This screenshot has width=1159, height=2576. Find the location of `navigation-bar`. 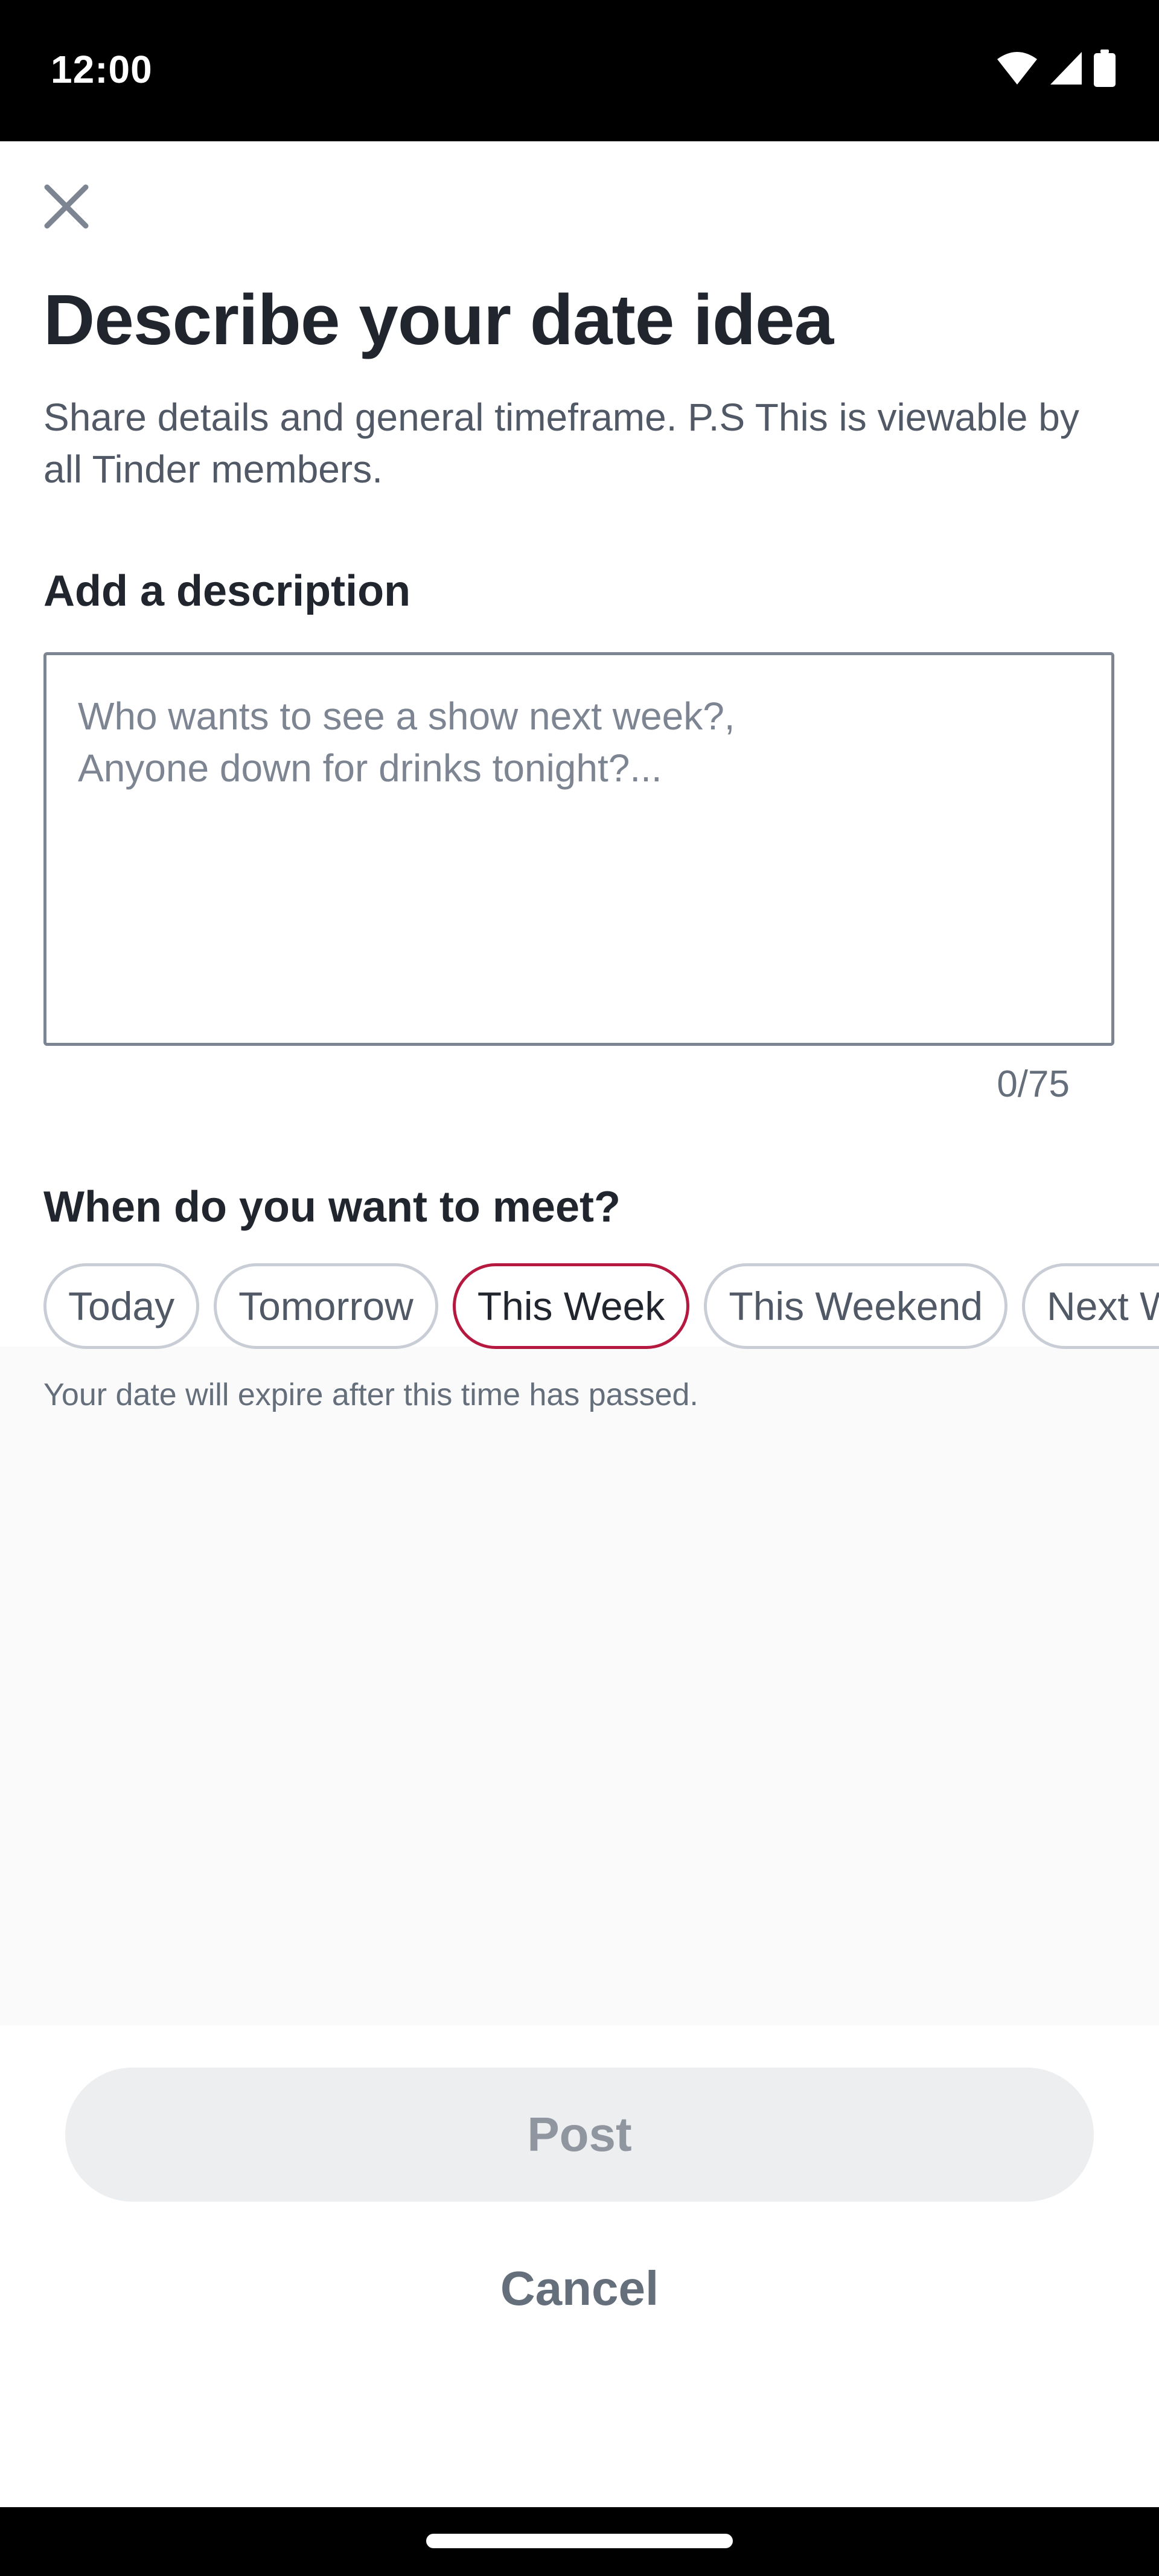

navigation-bar is located at coordinates (579, 2541).